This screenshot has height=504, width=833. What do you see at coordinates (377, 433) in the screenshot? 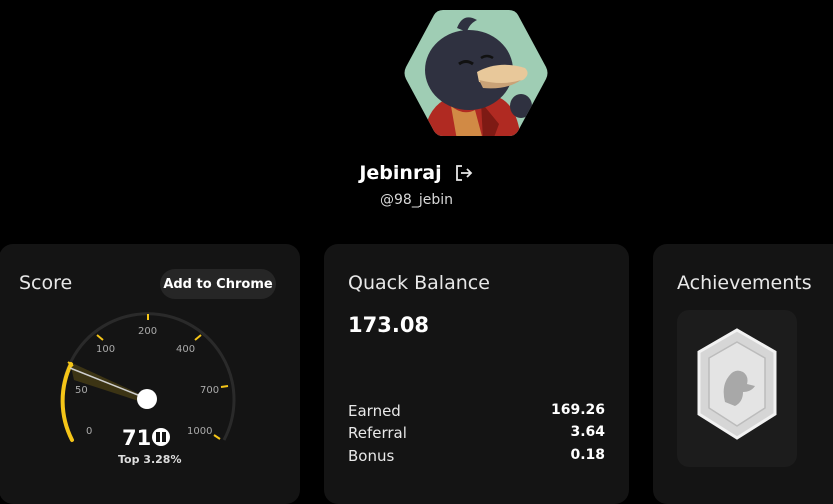
I see `stat-label: Referral` at bounding box center [377, 433].